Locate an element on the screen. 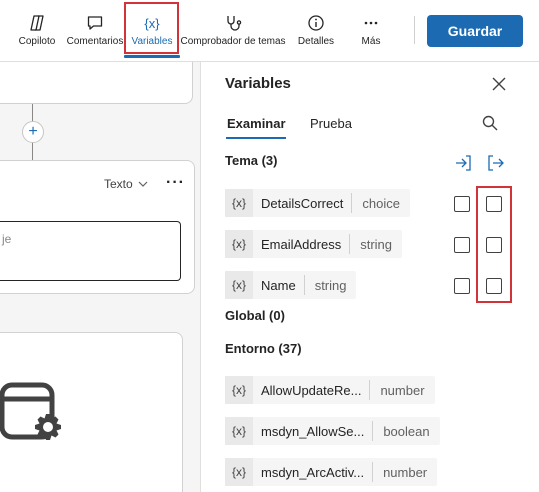  variable-chip-emailaddress: {x} EmailAddress string is located at coordinates (313, 244).